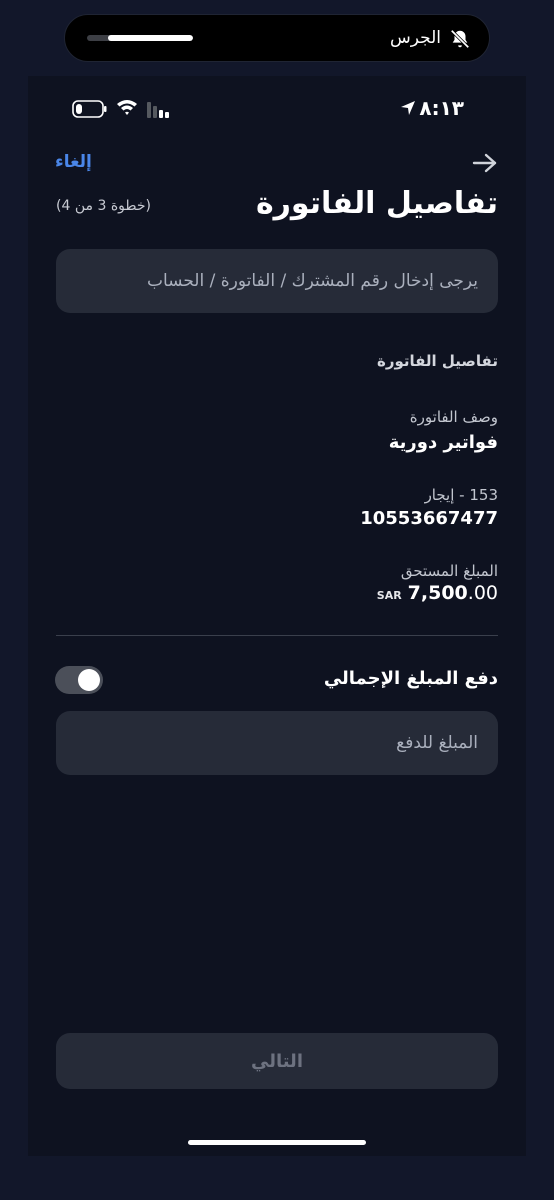 This screenshot has width=554, height=1200. Describe the element at coordinates (127, 107) in the screenshot. I see `wifi-icon` at that location.